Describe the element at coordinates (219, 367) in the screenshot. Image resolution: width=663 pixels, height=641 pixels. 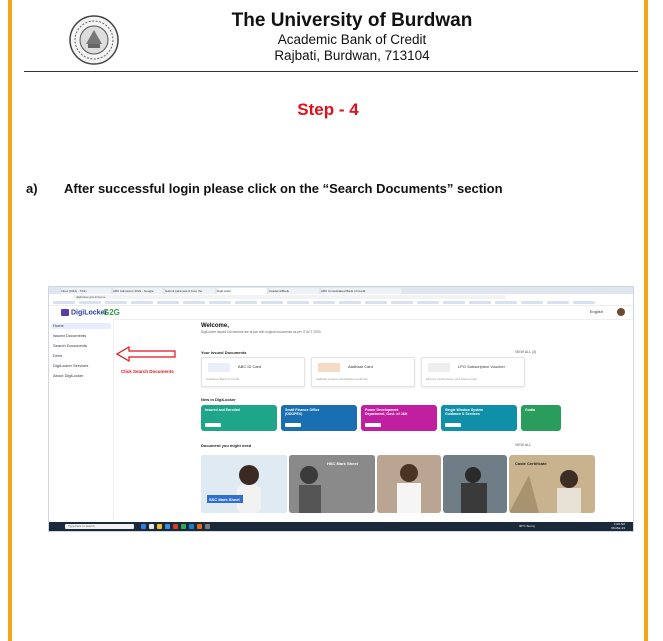
I see `abc-card-icon` at that location.